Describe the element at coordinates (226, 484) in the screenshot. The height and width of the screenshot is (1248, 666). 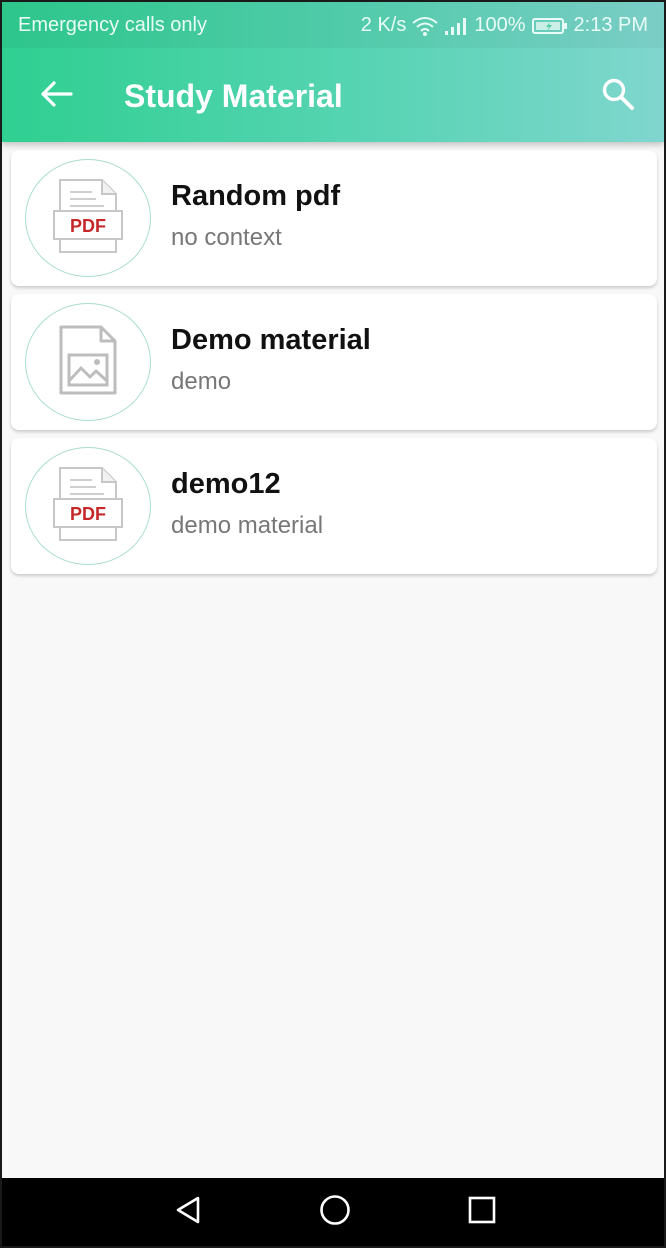
I see `item-title: demo12` at that location.